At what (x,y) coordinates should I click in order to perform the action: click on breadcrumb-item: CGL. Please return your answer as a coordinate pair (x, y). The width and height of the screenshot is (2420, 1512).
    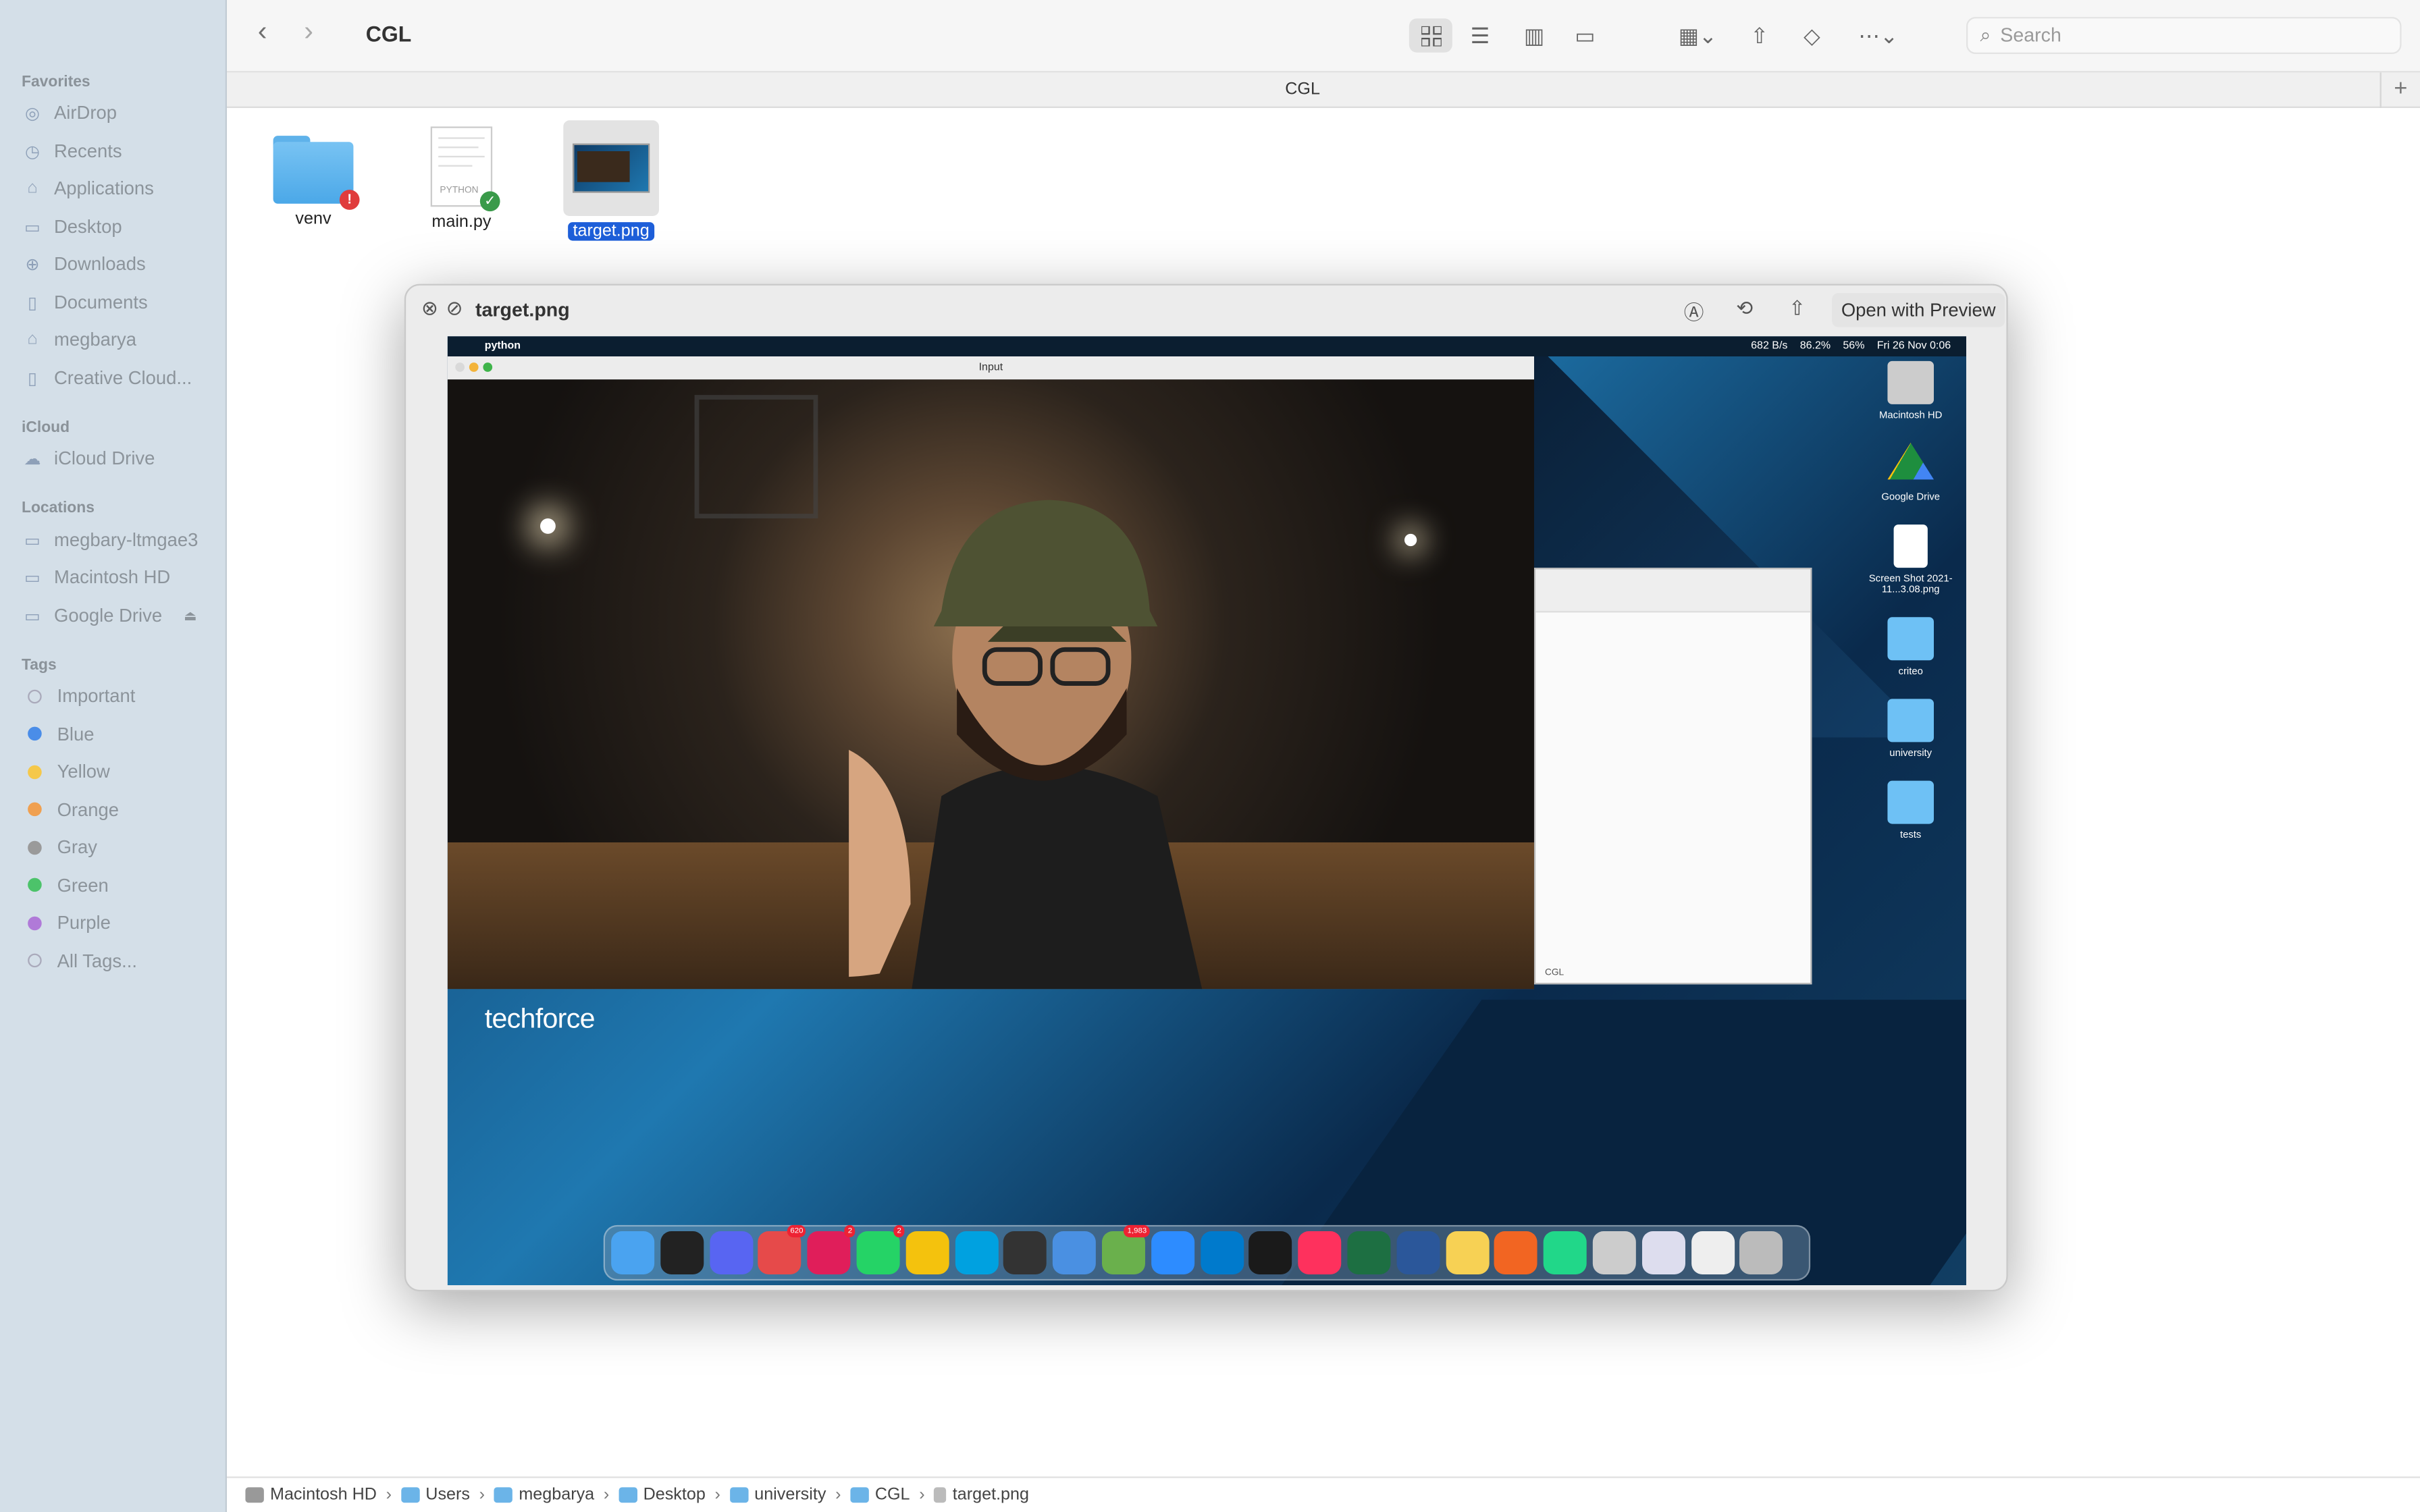
    Looking at the image, I should click on (880, 1496).